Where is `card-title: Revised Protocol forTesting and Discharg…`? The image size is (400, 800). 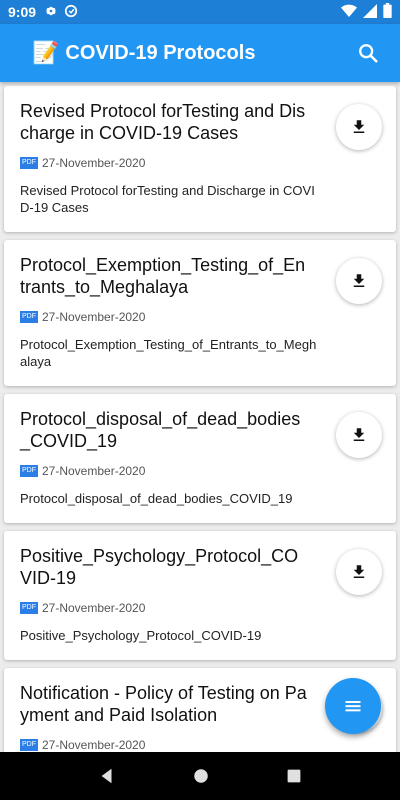 card-title: Revised Protocol forTesting and Discharg… is located at coordinates (163, 122).